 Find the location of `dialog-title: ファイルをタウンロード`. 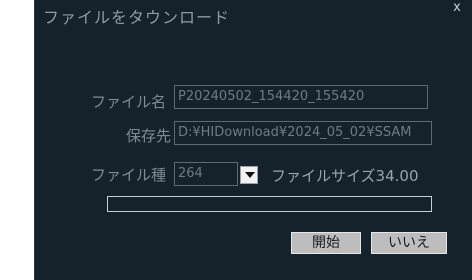

dialog-title: ファイルをタウンロード is located at coordinates (137, 17).